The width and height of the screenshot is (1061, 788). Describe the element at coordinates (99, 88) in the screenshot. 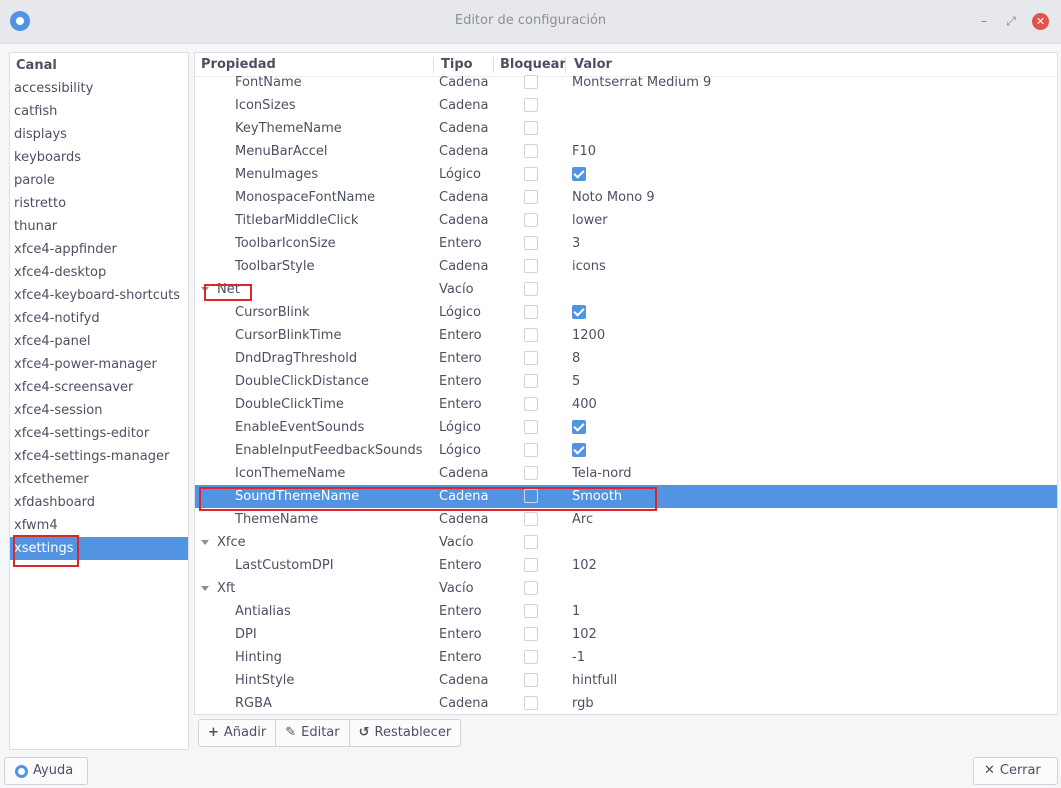

I see `channel-item-accessibility: accessibility` at that location.